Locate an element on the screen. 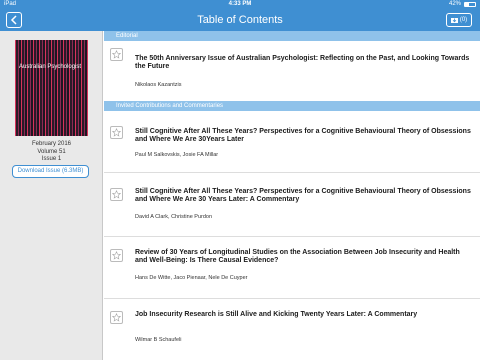 This screenshot has width=480, height=360. section-header-invited-contributions: Invited Contributions and Commentaries is located at coordinates (292, 106).